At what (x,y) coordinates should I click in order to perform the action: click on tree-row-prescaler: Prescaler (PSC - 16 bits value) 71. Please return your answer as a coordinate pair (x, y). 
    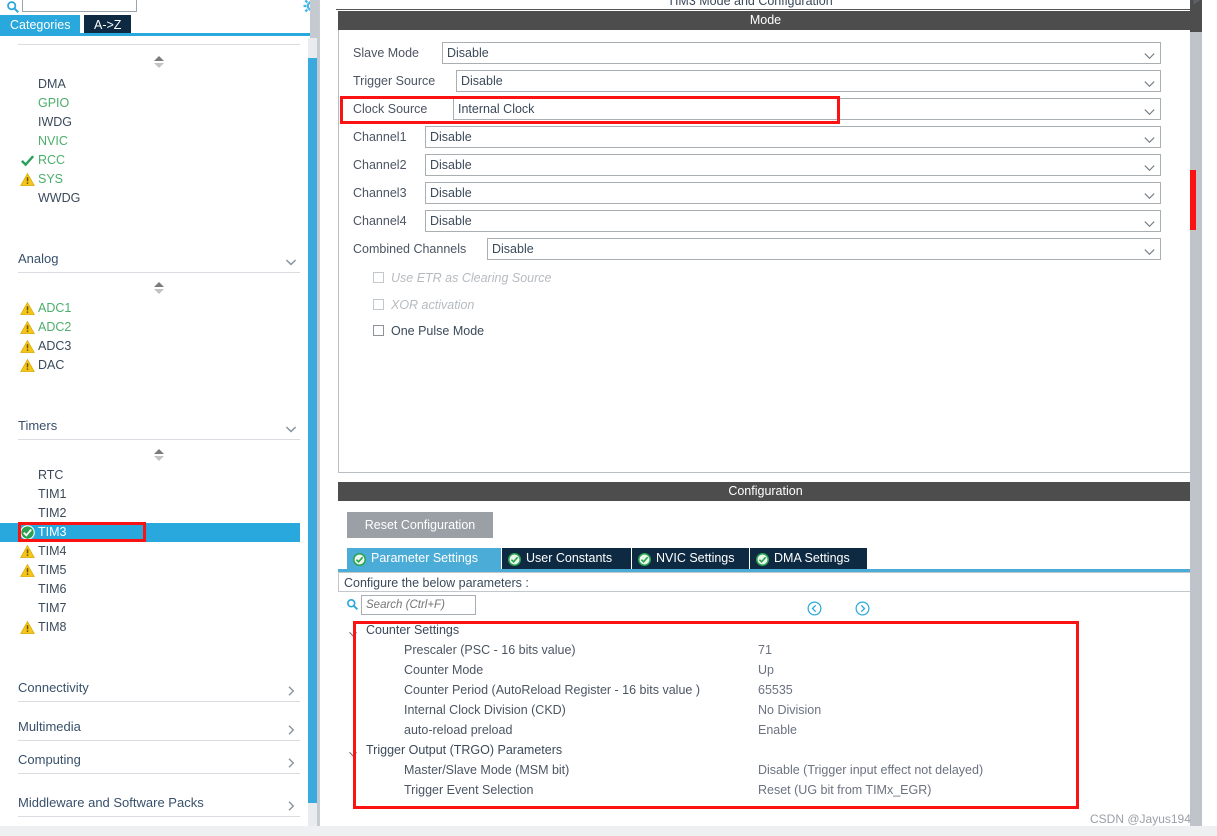
    Looking at the image, I should click on (765, 650).